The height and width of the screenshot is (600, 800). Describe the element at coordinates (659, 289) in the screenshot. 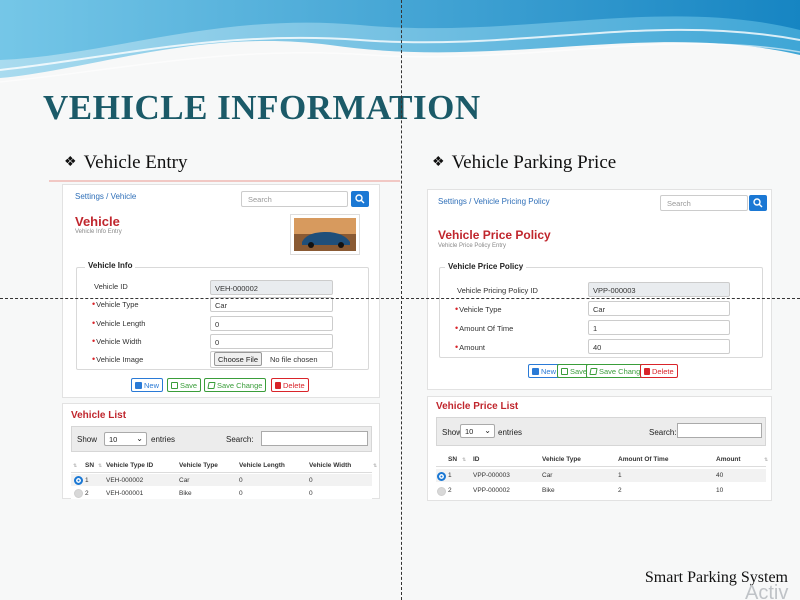

I see `policy-id-field: VPP-000003` at that location.